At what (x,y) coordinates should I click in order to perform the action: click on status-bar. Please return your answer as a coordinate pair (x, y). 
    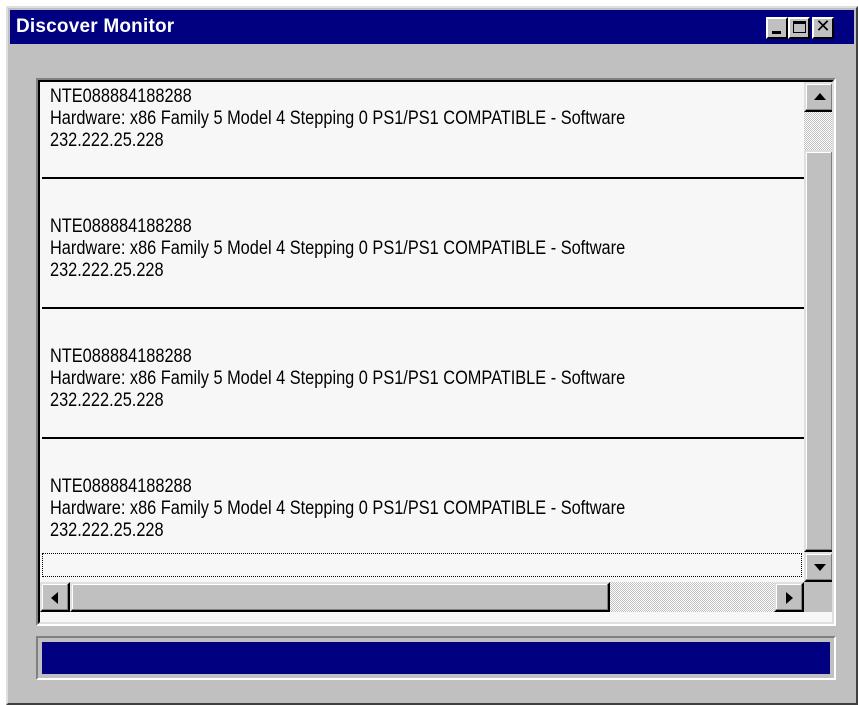
    Looking at the image, I should click on (436, 658).